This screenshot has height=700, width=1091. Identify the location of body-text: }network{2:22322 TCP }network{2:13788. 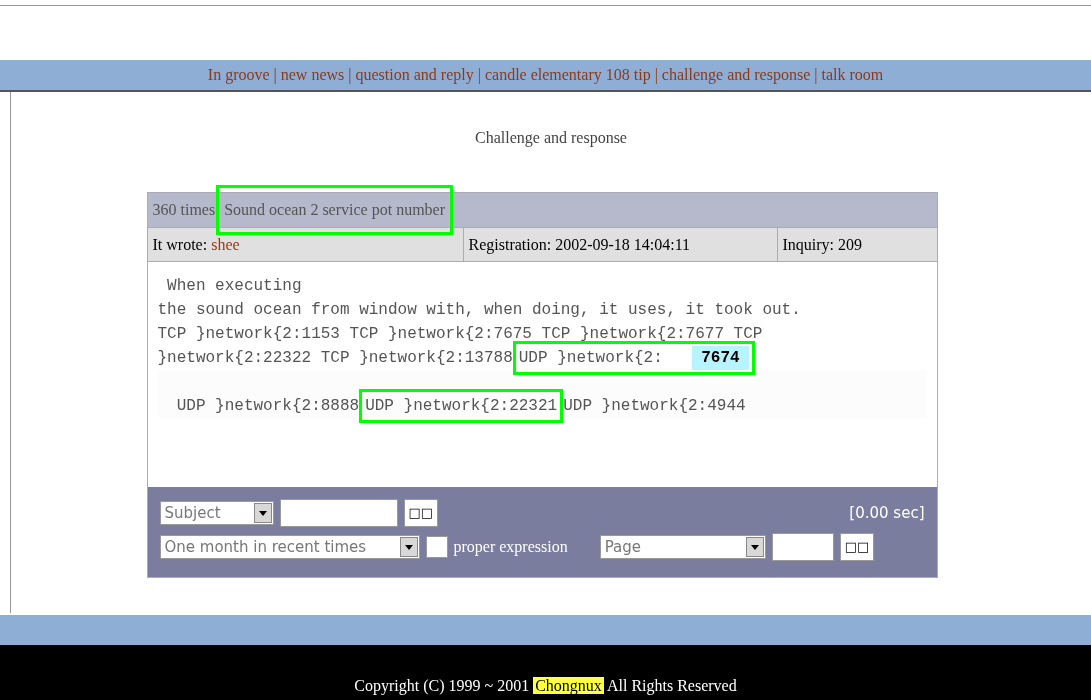
(335, 358).